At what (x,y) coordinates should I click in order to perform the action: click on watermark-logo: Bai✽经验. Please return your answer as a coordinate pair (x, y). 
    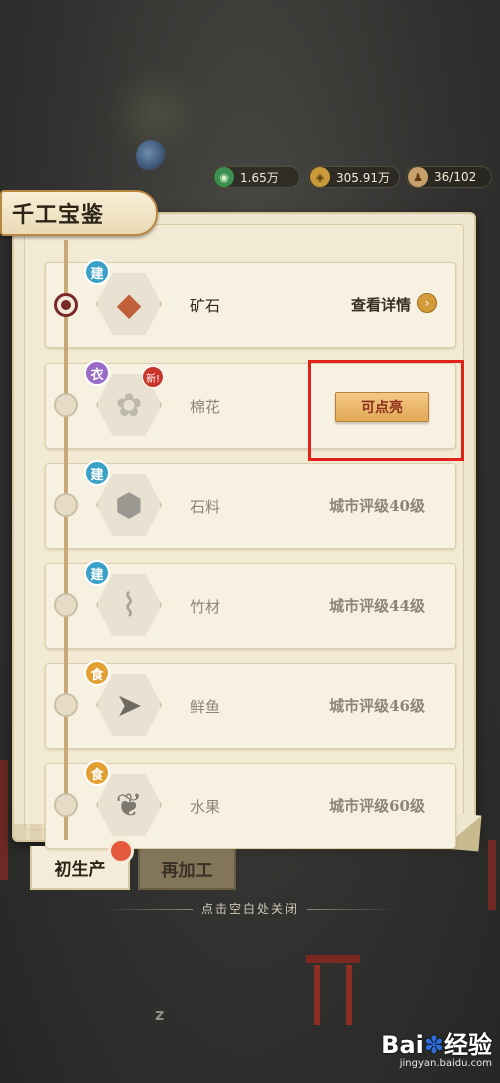
    Looking at the image, I should click on (436, 1042).